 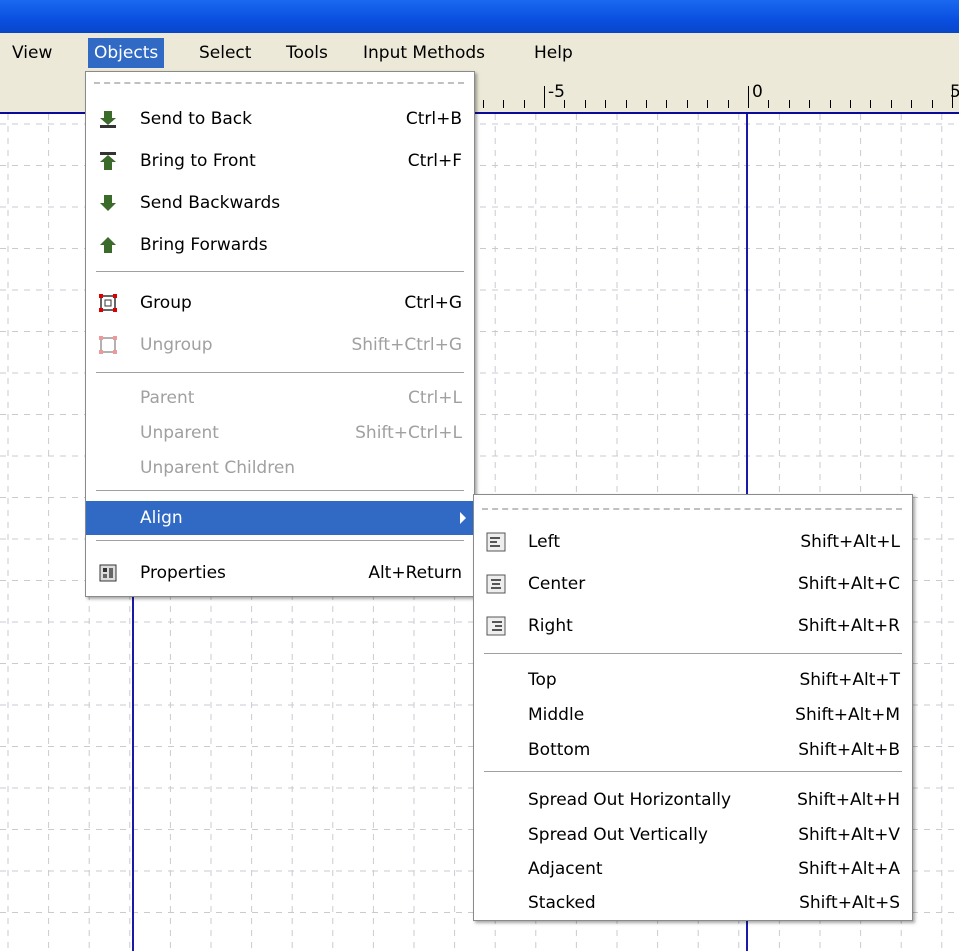 I want to click on group-icon, so click(x=108, y=303).